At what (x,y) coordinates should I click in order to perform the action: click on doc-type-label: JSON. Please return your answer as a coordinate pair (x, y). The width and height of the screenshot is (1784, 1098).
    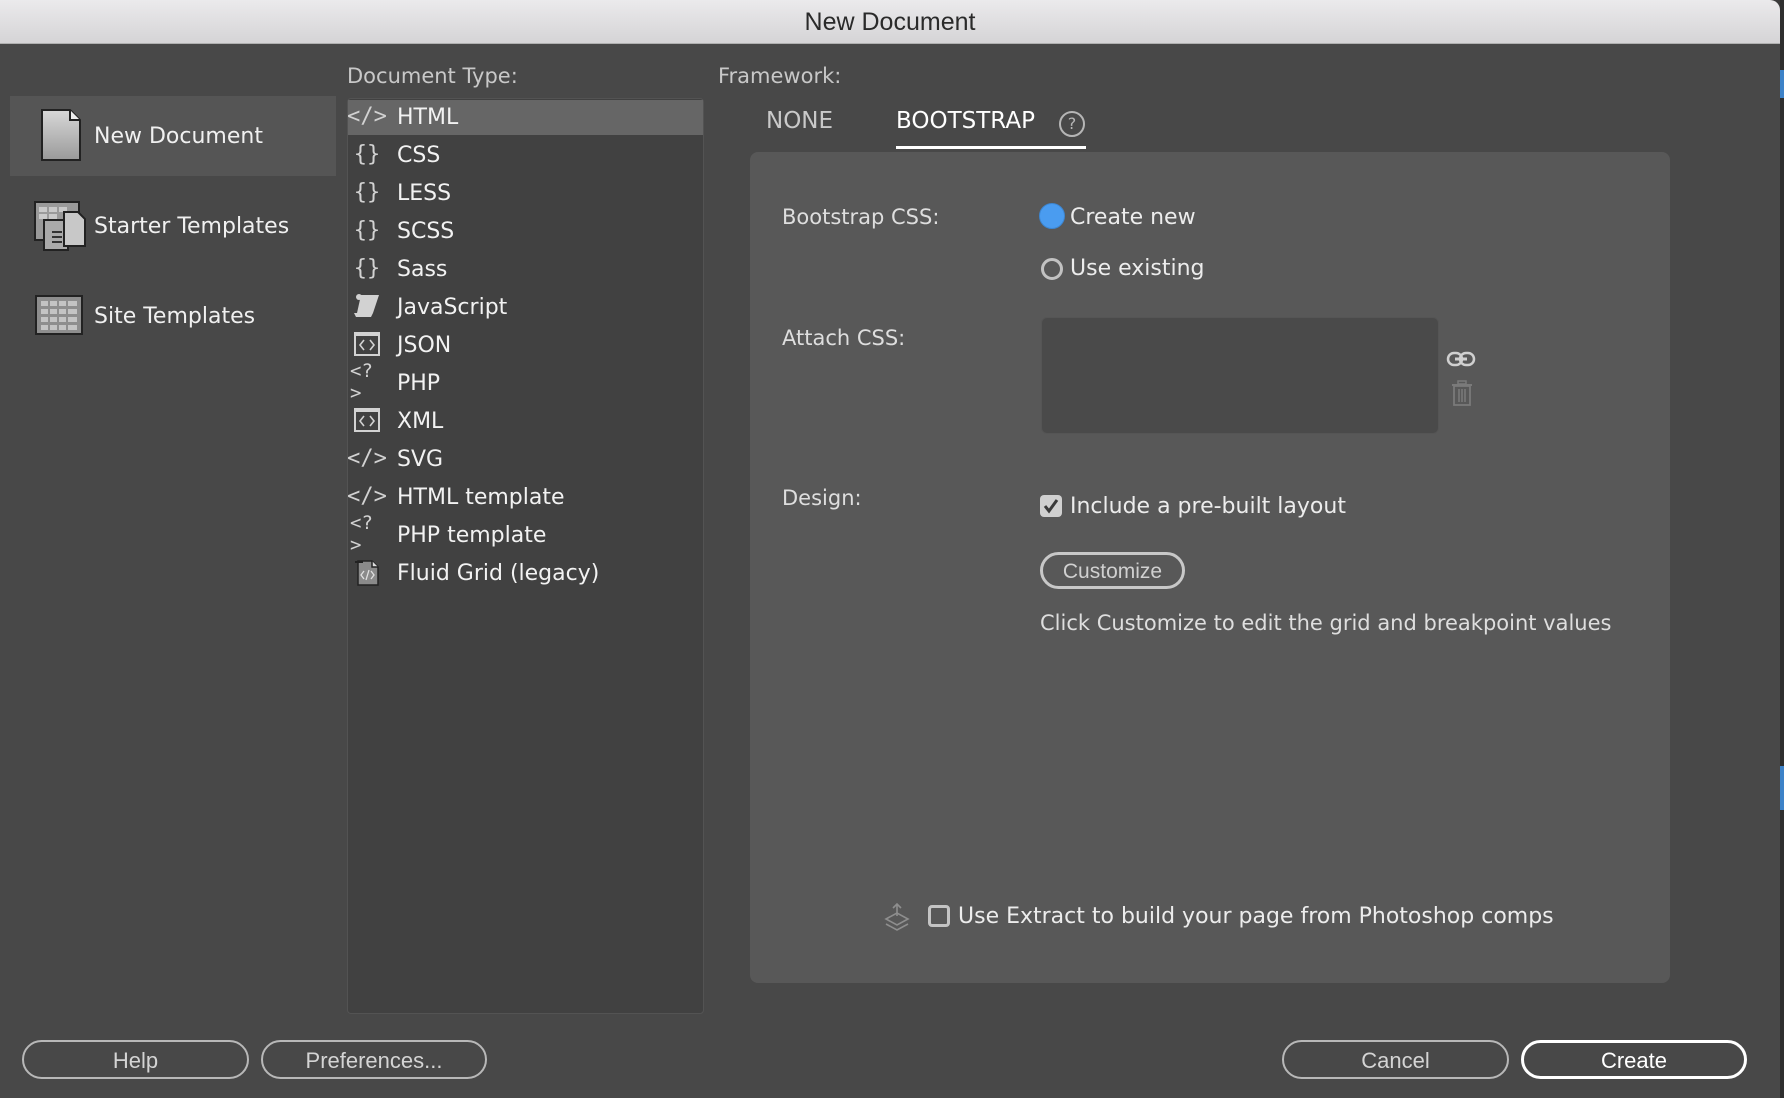
    Looking at the image, I should click on (424, 345).